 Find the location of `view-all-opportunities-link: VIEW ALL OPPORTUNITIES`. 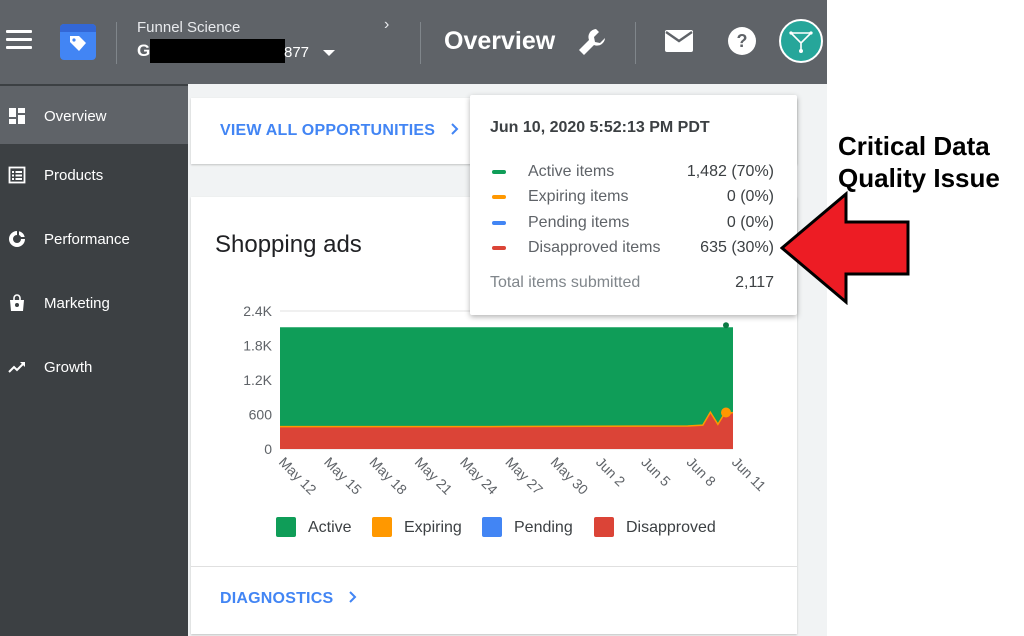

view-all-opportunities-link: VIEW ALL OPPORTUNITIES is located at coordinates (340, 131).